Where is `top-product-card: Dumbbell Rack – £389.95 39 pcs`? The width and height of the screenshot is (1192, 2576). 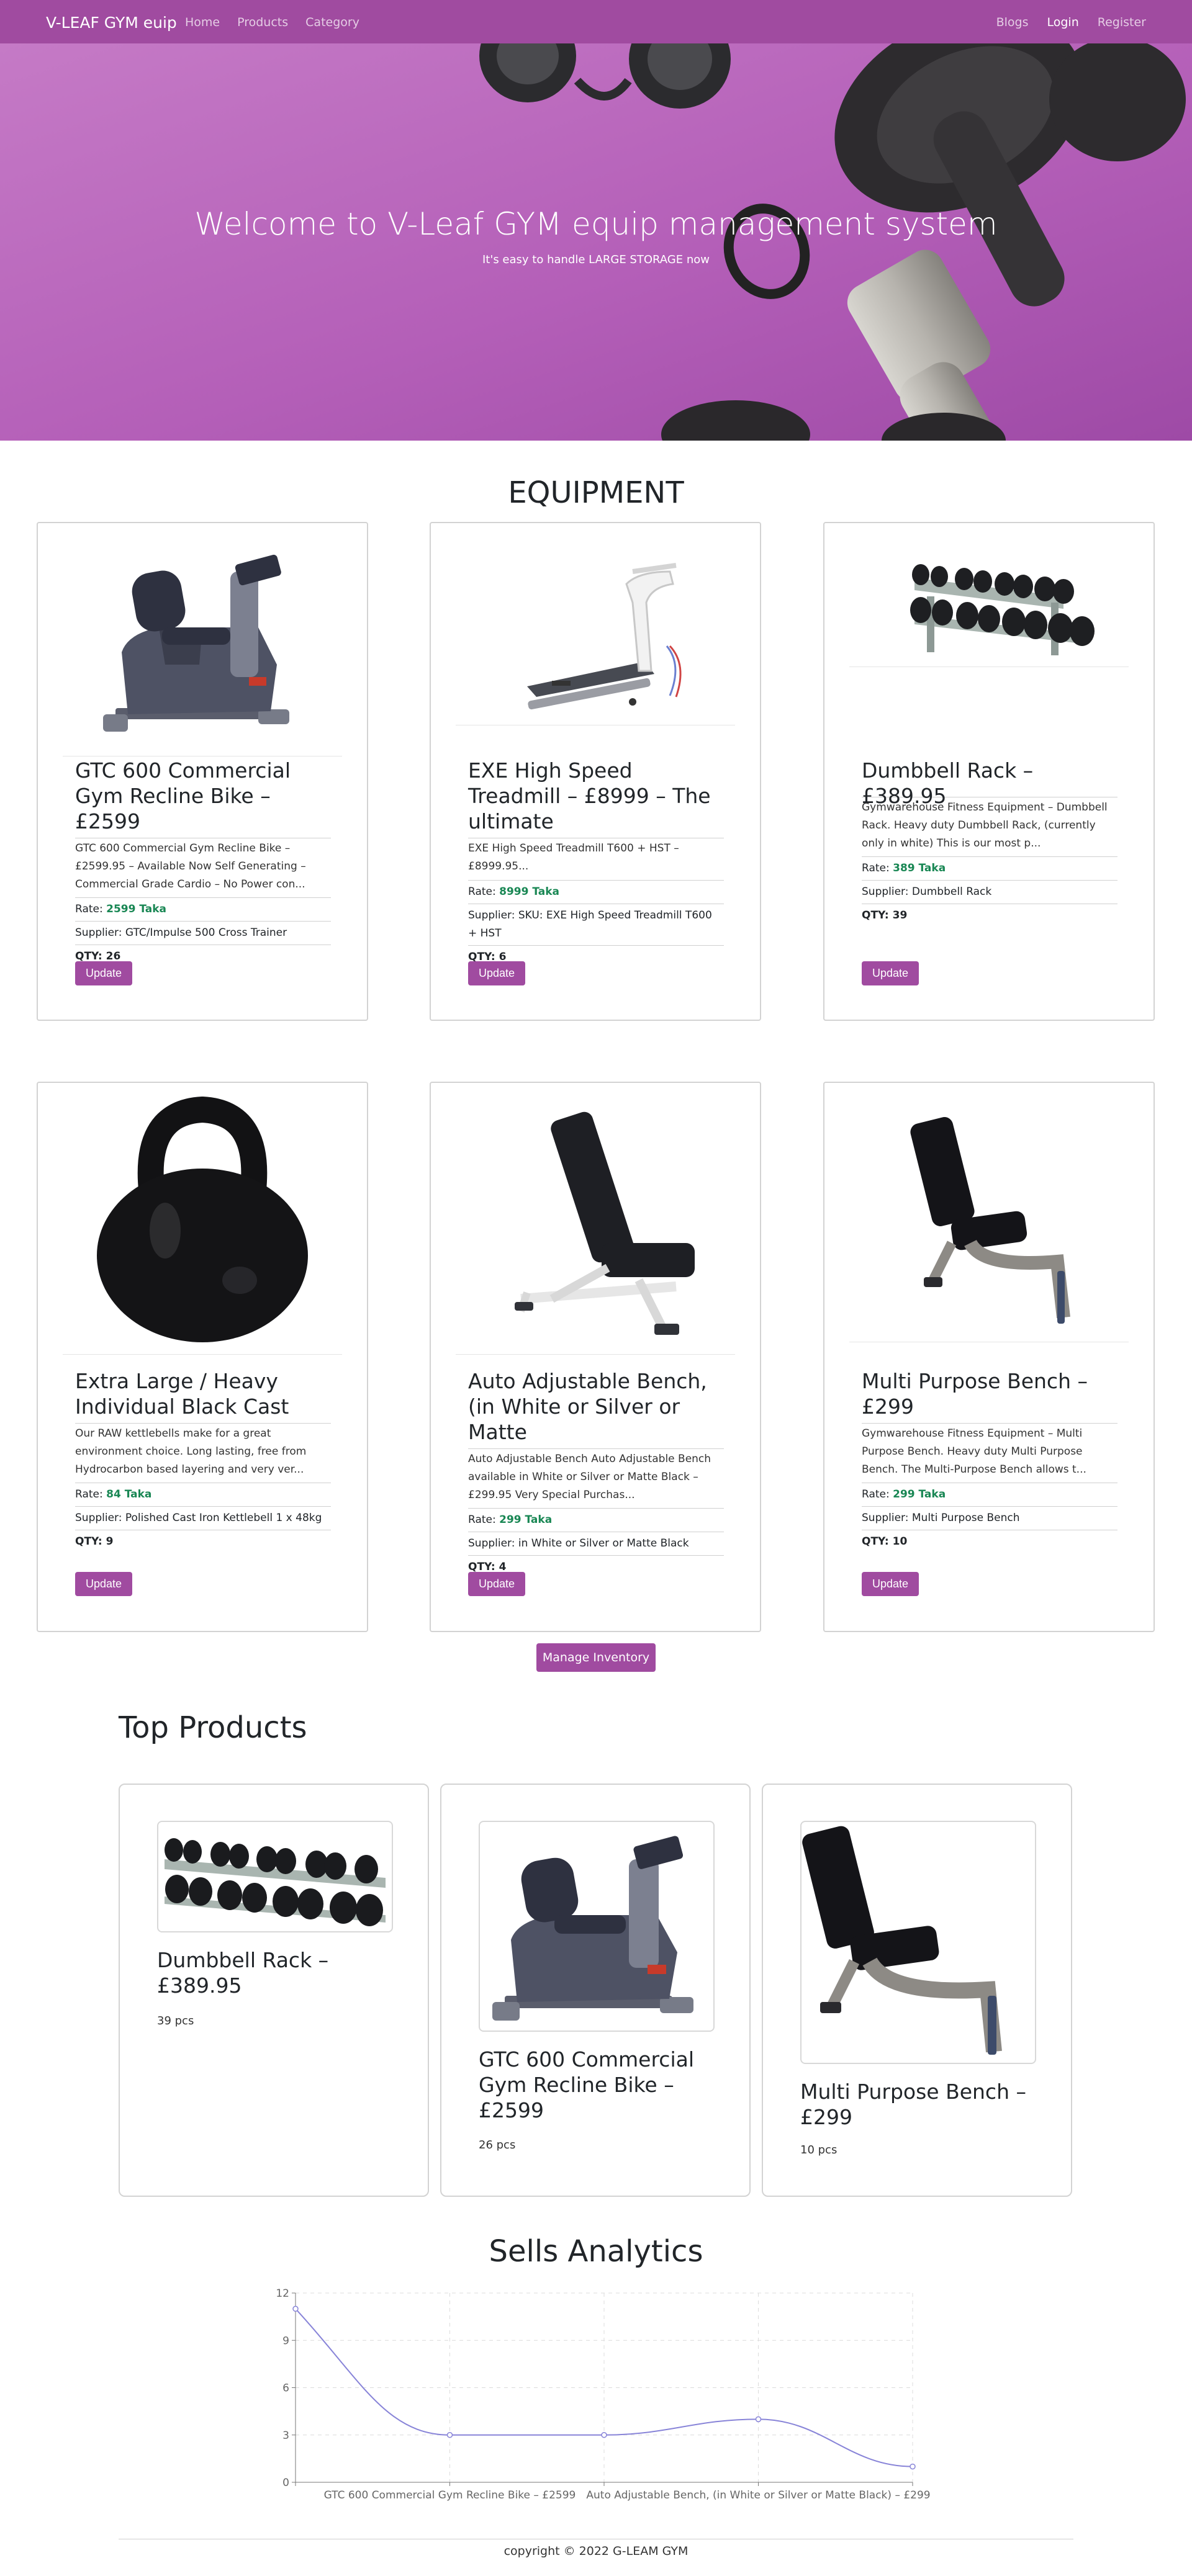
top-product-card: Dumbbell Rack – £389.95 39 pcs is located at coordinates (274, 1991).